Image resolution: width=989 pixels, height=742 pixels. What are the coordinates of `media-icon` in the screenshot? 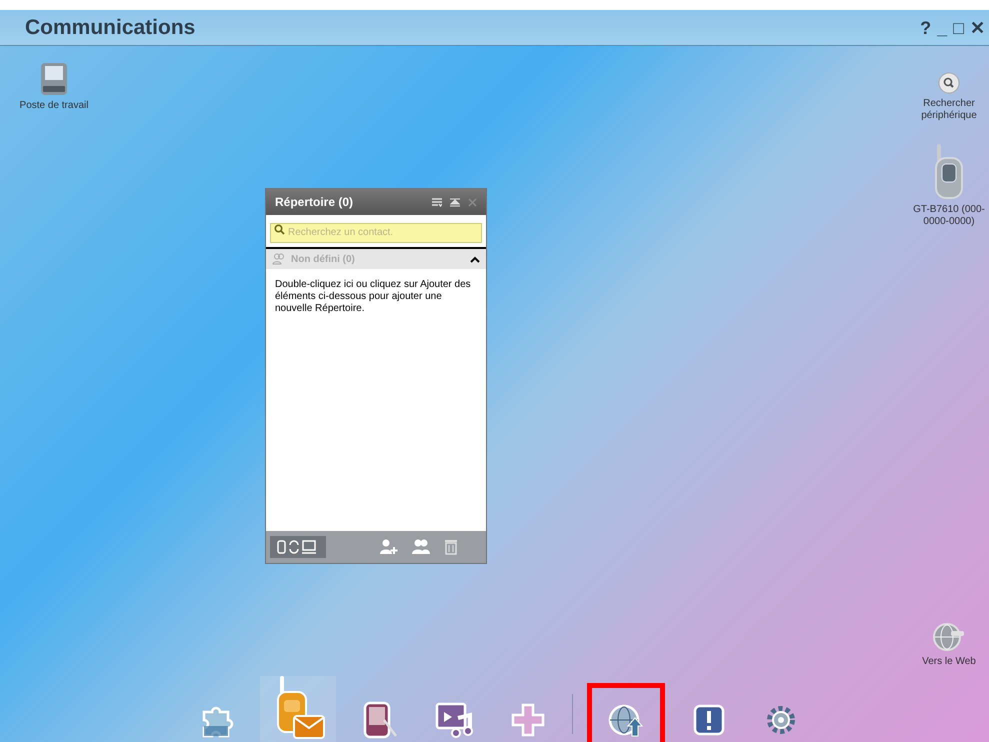 It's located at (454, 720).